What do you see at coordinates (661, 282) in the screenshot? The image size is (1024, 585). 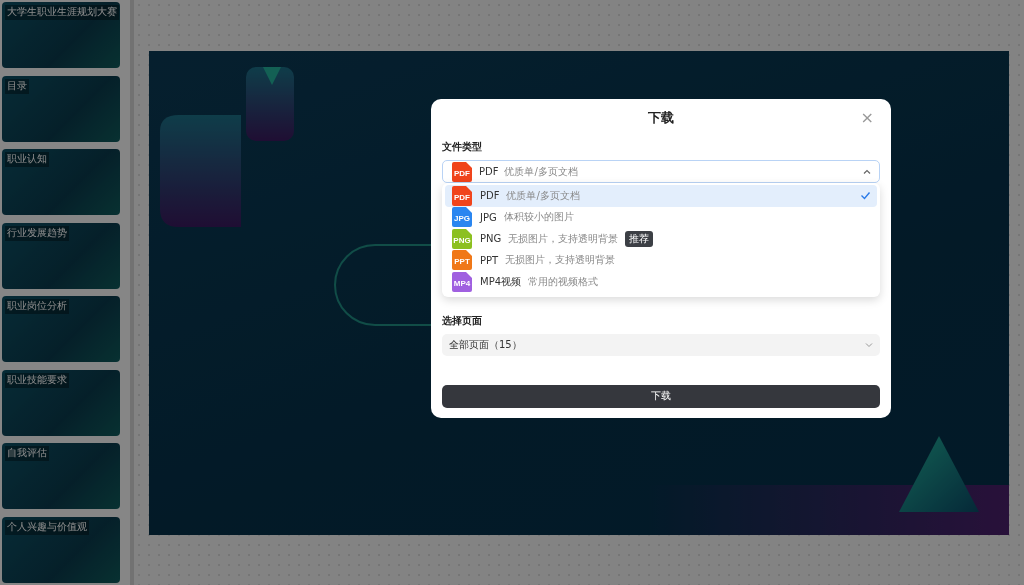 I see `format-option: MP4 MP4视频 常用的视频格式` at bounding box center [661, 282].